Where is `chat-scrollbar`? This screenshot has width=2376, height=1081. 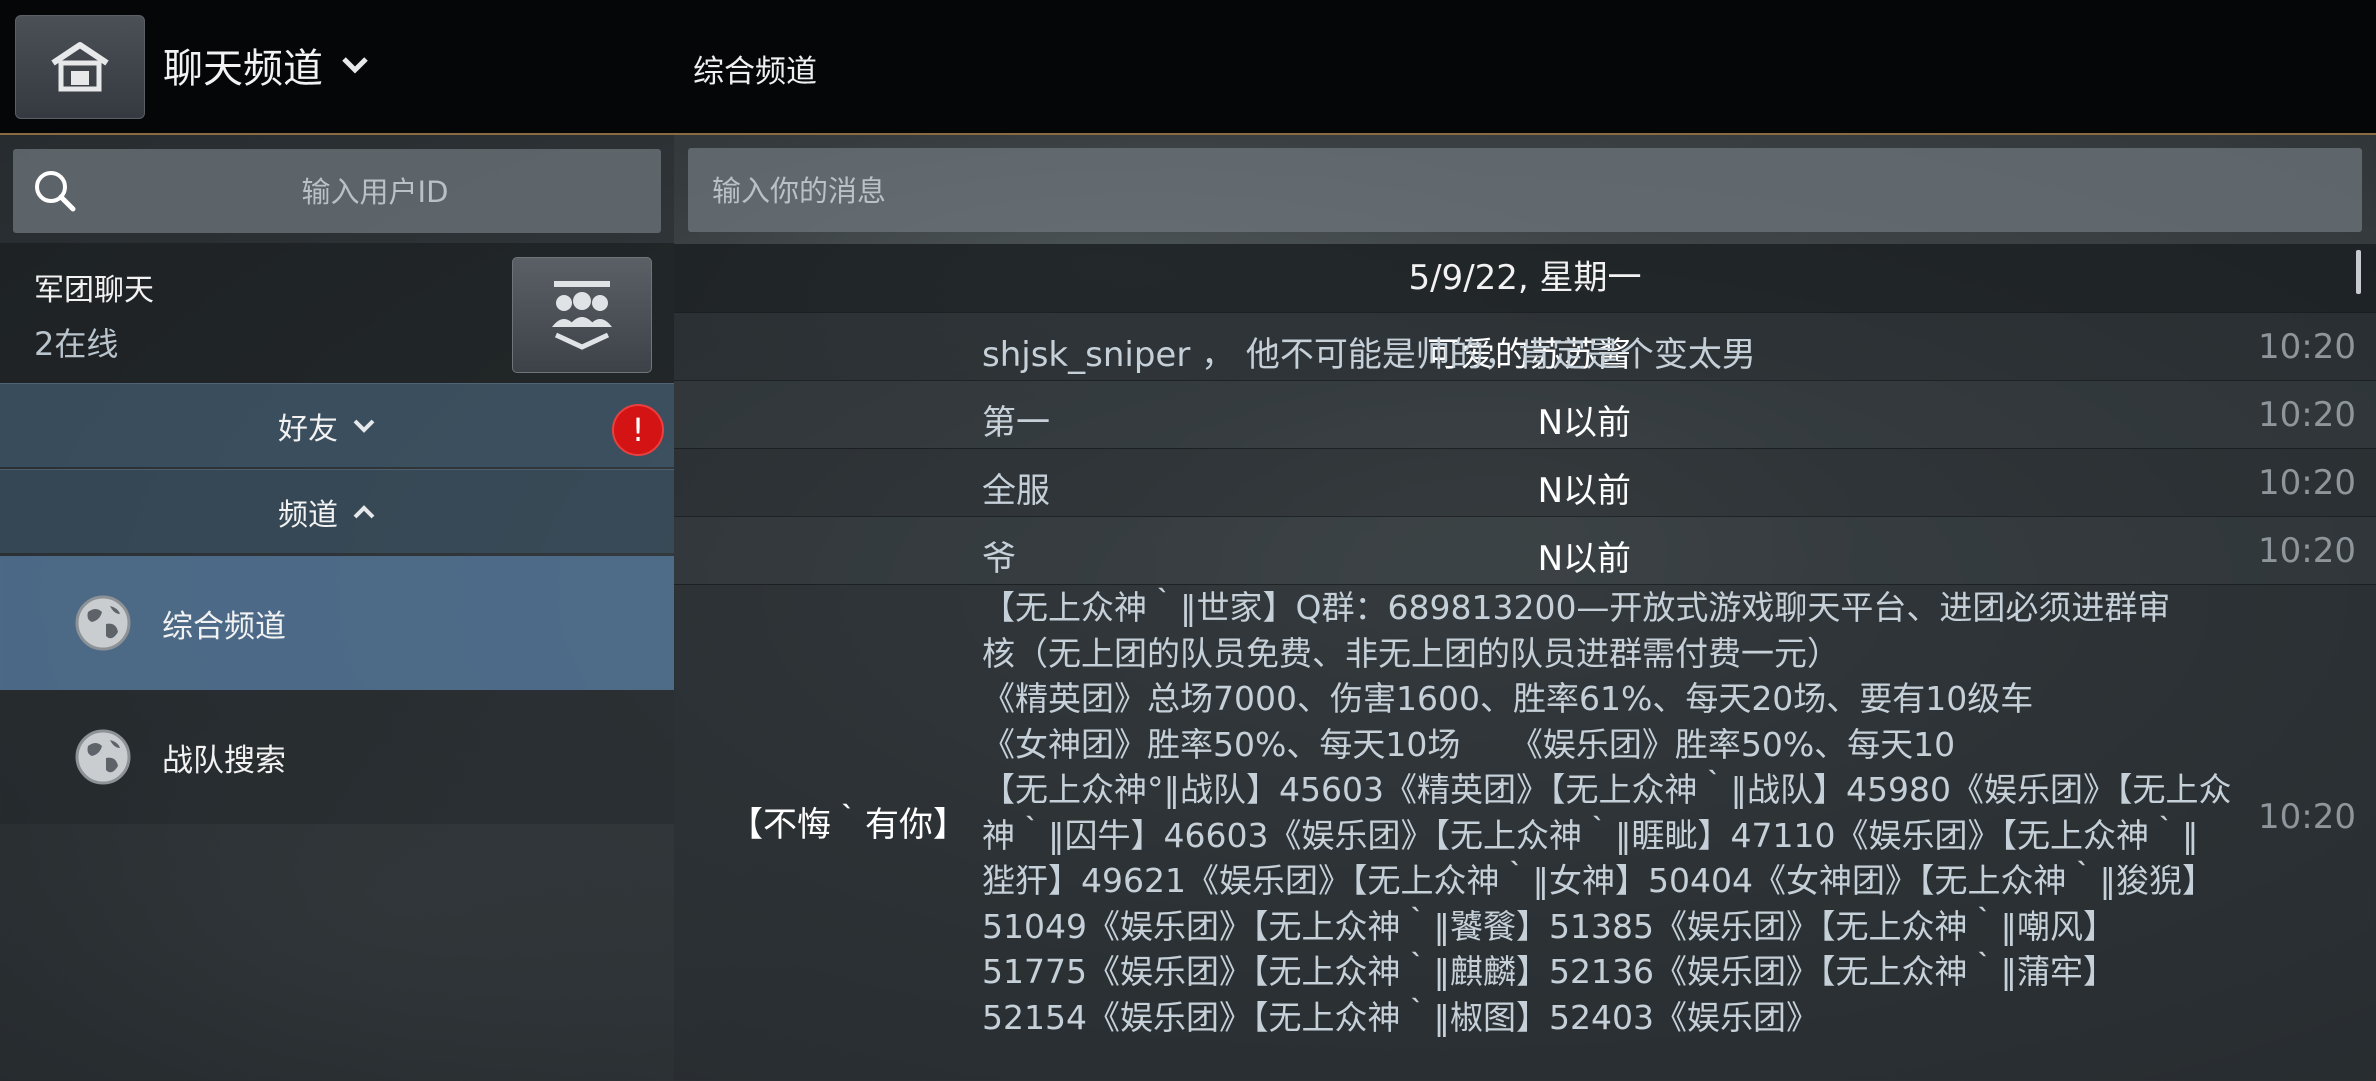
chat-scrollbar is located at coordinates (2358, 272).